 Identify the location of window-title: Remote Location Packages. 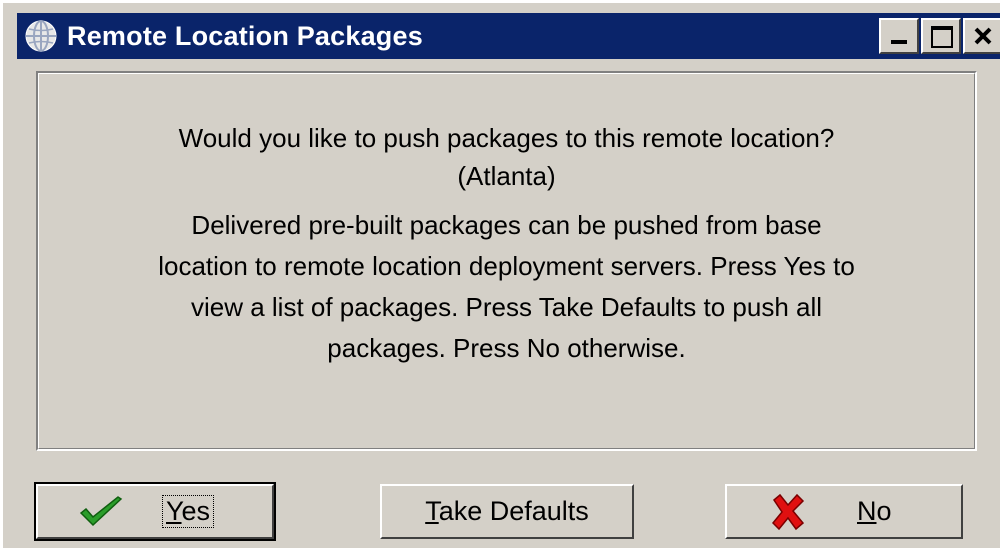
(245, 35).